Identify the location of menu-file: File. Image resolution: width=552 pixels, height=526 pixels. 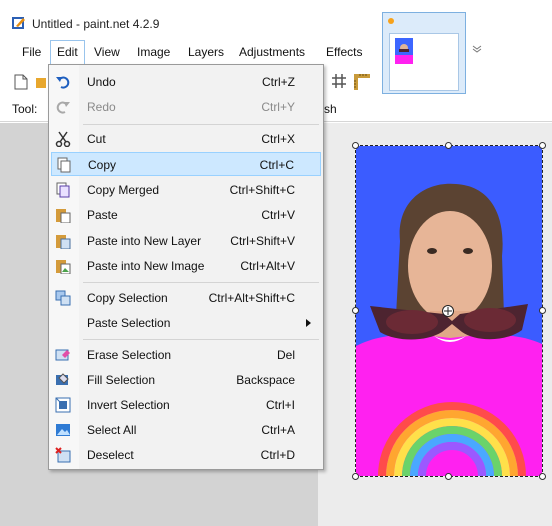
(31, 52).